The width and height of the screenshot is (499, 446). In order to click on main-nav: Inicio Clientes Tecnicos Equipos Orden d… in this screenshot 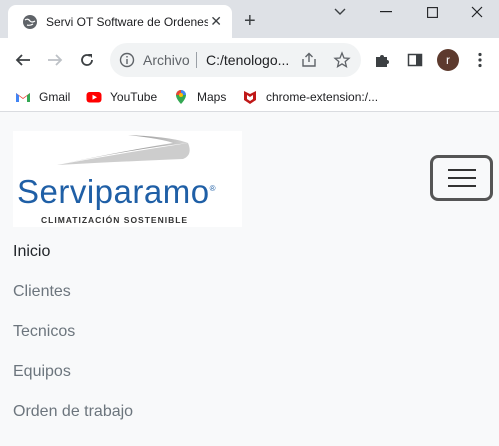, I will do `click(73, 341)`.